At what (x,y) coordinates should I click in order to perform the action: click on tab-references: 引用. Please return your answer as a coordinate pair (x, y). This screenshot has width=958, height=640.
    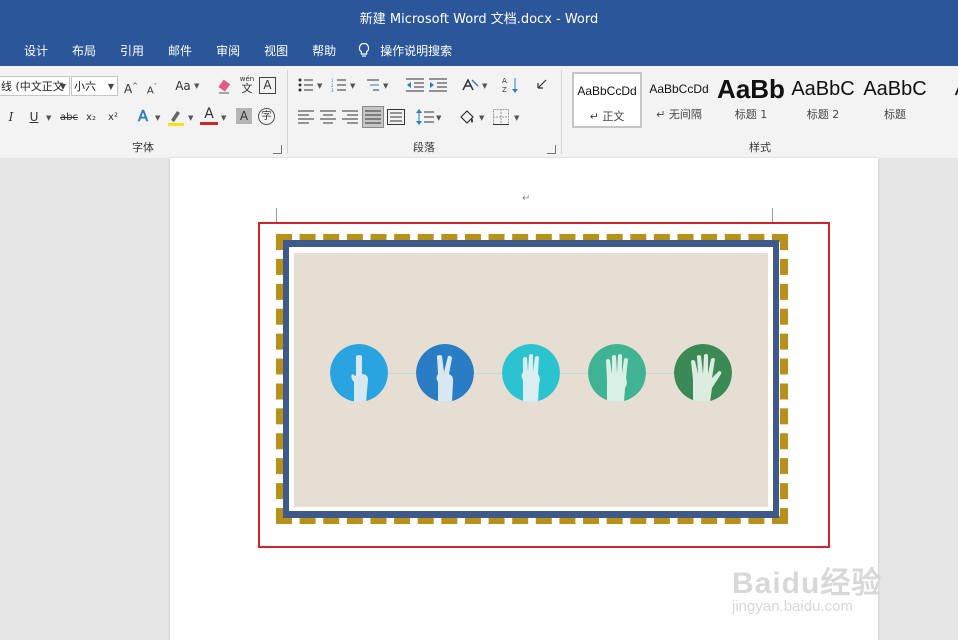
    Looking at the image, I should click on (132, 50).